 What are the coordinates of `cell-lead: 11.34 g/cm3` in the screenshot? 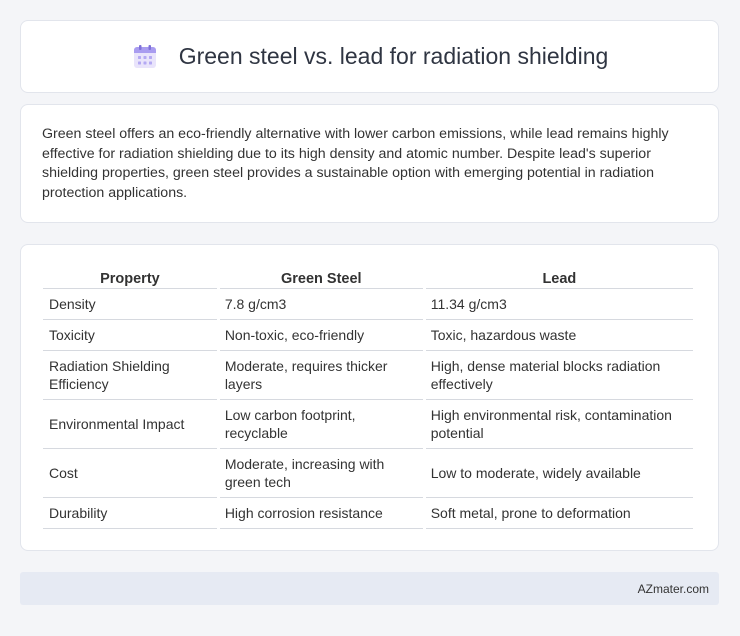 It's located at (559, 304).